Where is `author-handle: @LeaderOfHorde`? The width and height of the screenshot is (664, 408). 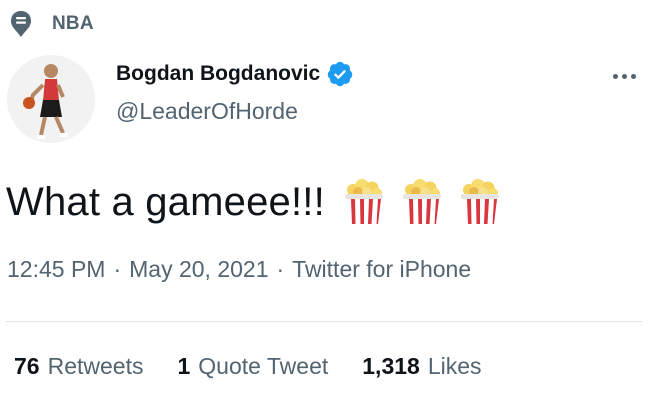 author-handle: @LeaderOfHorde is located at coordinates (207, 111).